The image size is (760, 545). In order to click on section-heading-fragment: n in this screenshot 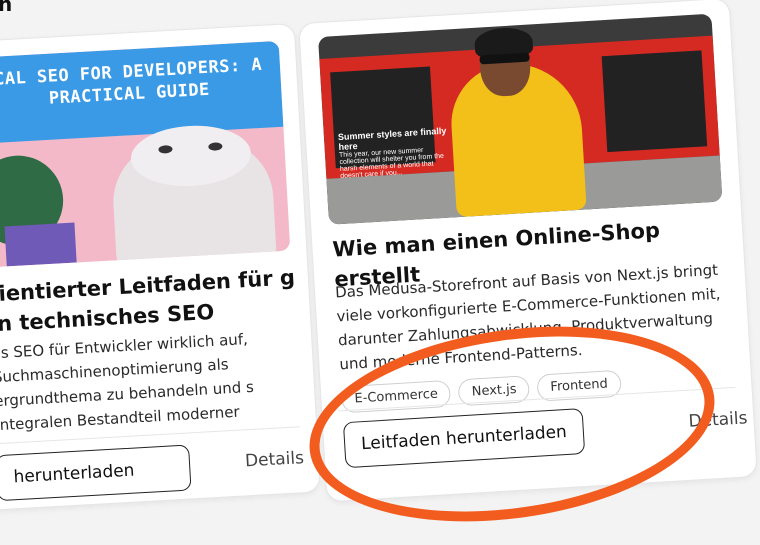, I will do `click(6, 8)`.